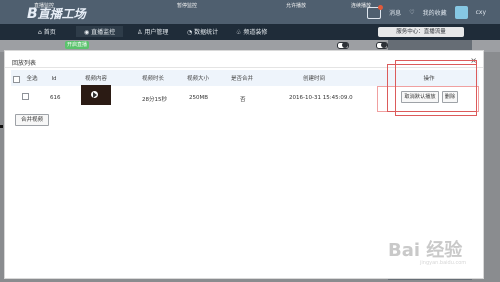 The width and height of the screenshot is (500, 282). What do you see at coordinates (242, 79) in the screenshot?
I see `header-merged: 是否合并` at bounding box center [242, 79].